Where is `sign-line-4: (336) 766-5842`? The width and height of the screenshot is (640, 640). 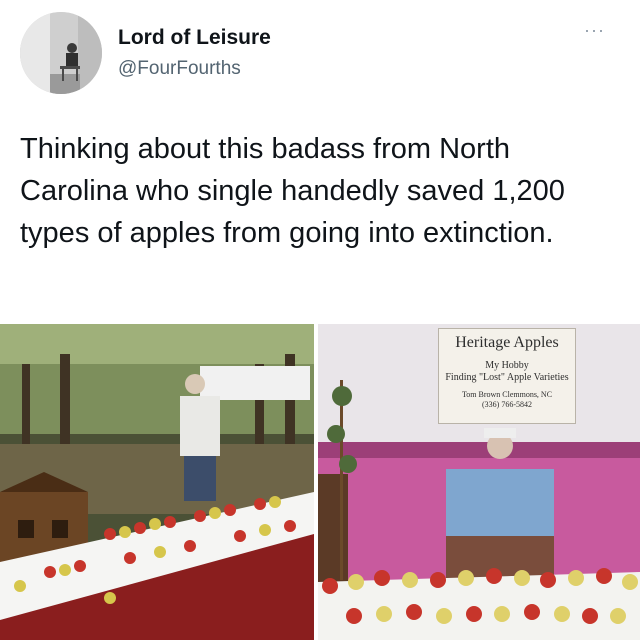
sign-line-4: (336) 766-5842 is located at coordinates (507, 404).